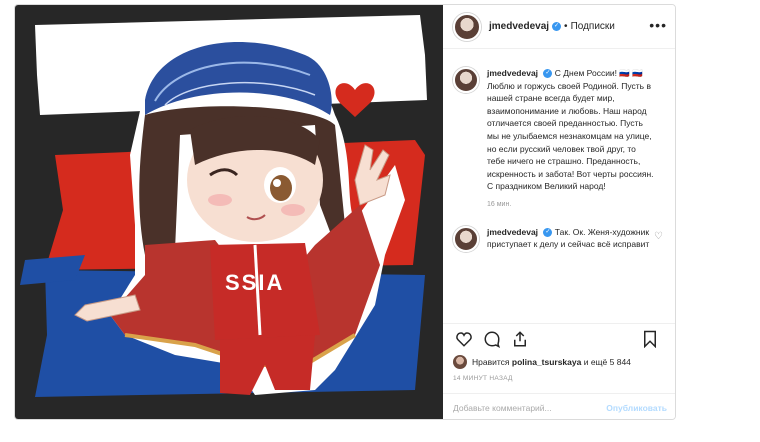  I want to click on jacket-text: SSIA, so click(254, 282).